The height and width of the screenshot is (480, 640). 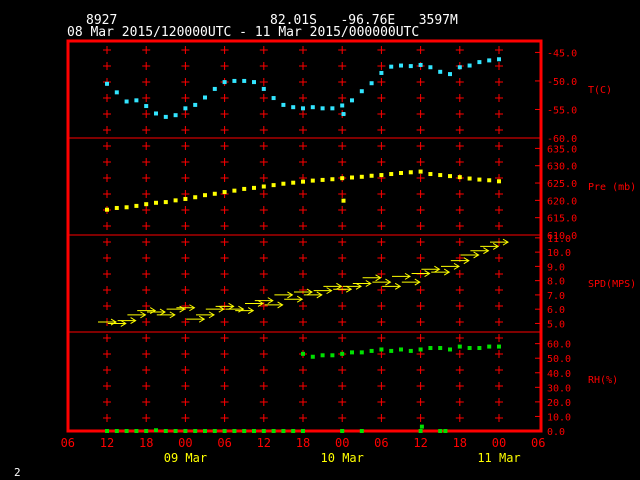 What do you see at coordinates (559, 359) in the screenshot?
I see `y-tick-label: 50.0` at bounding box center [559, 359].